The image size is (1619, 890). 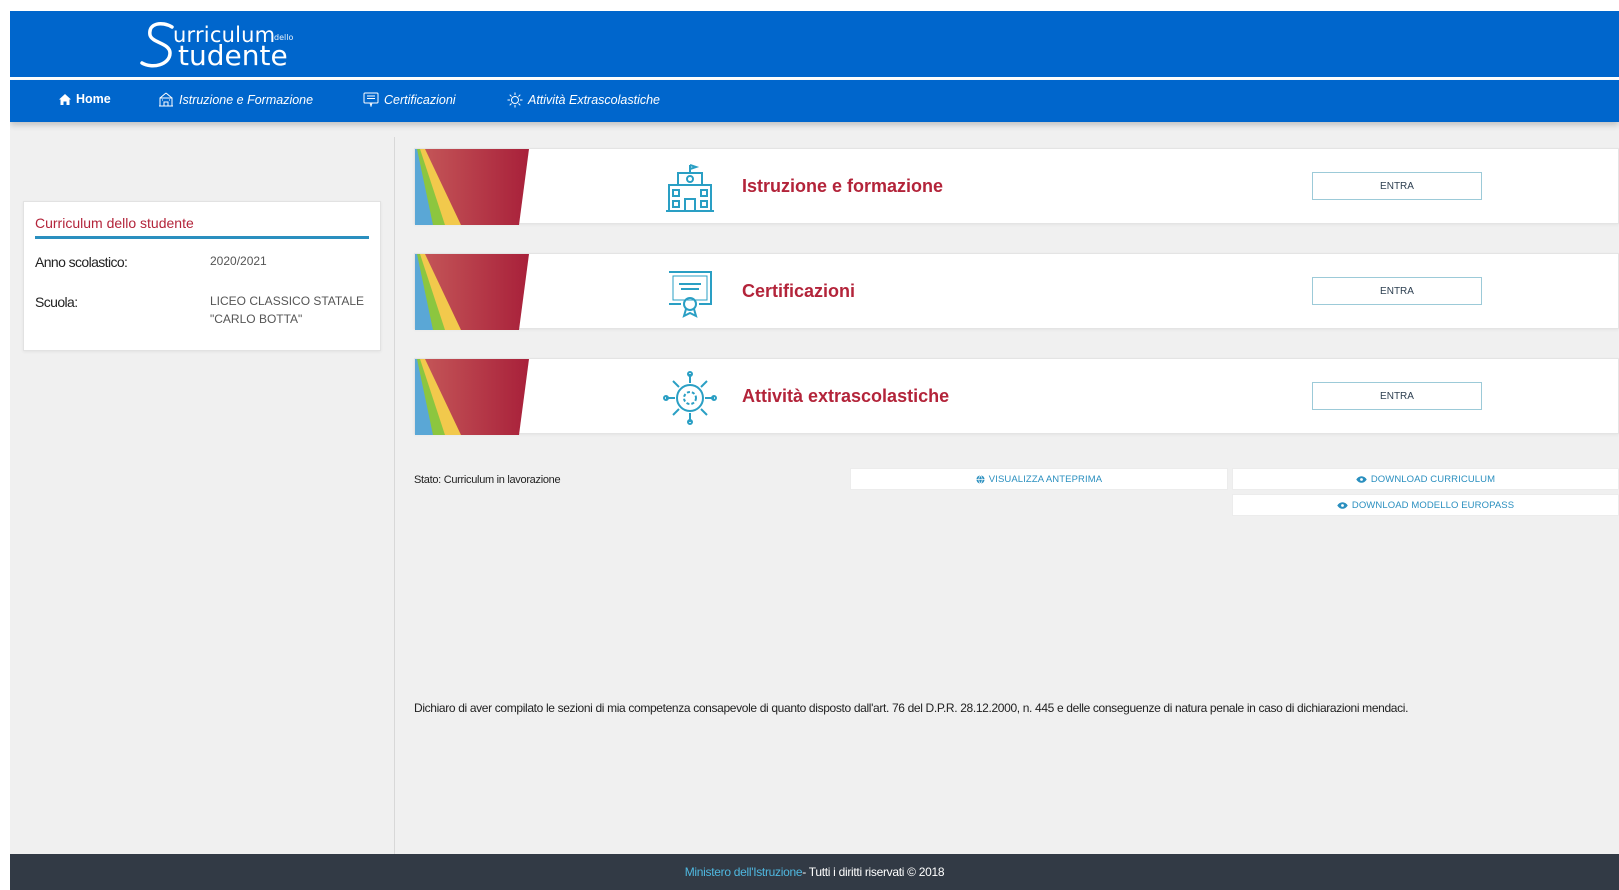 I want to click on scuola-value-line1: LICEO CLASSICO STATALE, so click(x=287, y=301).